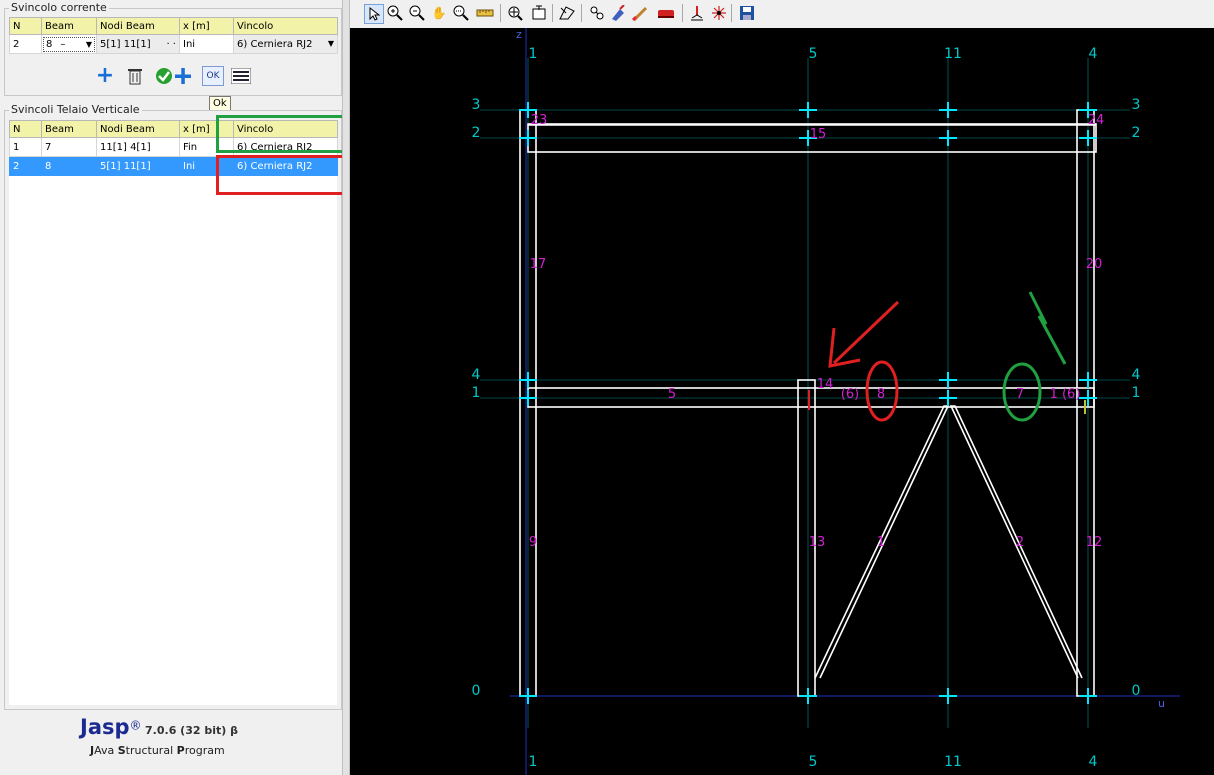 This screenshot has width=1214, height=775. Describe the element at coordinates (284, 175) in the screenshot. I see `red-highlight-box` at that location.